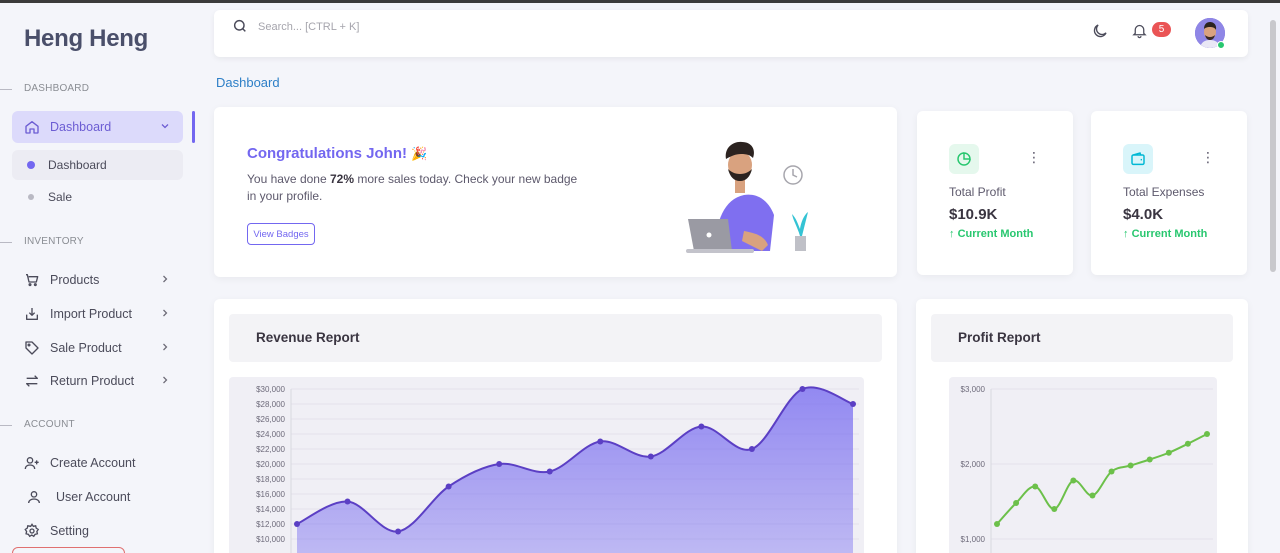  What do you see at coordinates (1169, 193) in the screenshot?
I see `total-expenses-card: ⋮ Total Expenses $4.0K ↑ Current Month` at bounding box center [1169, 193].